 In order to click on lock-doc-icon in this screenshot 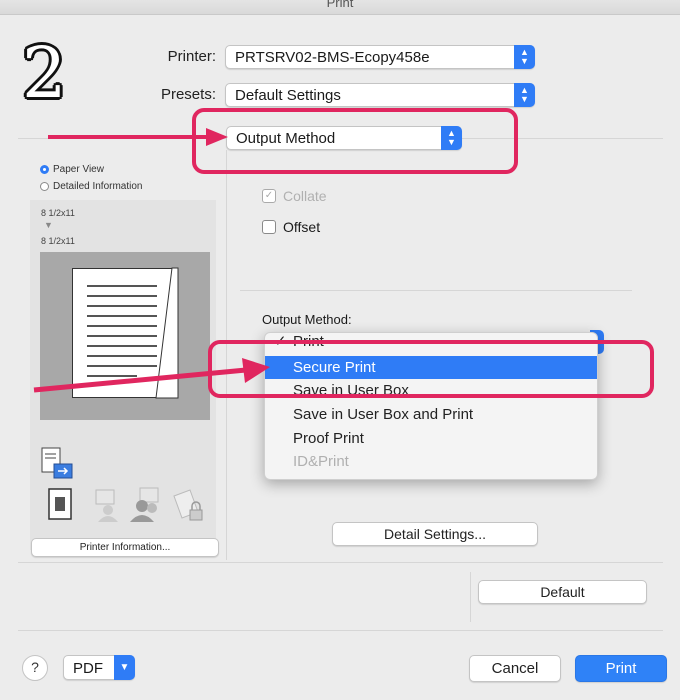, I will do `click(188, 505)`.